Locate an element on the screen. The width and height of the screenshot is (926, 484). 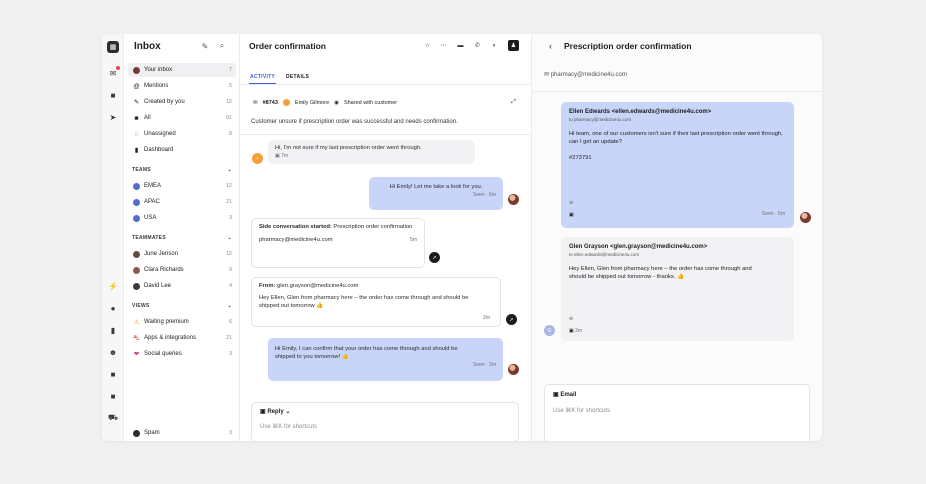
message-time-value: 7m is located at coordinates (285, 156).